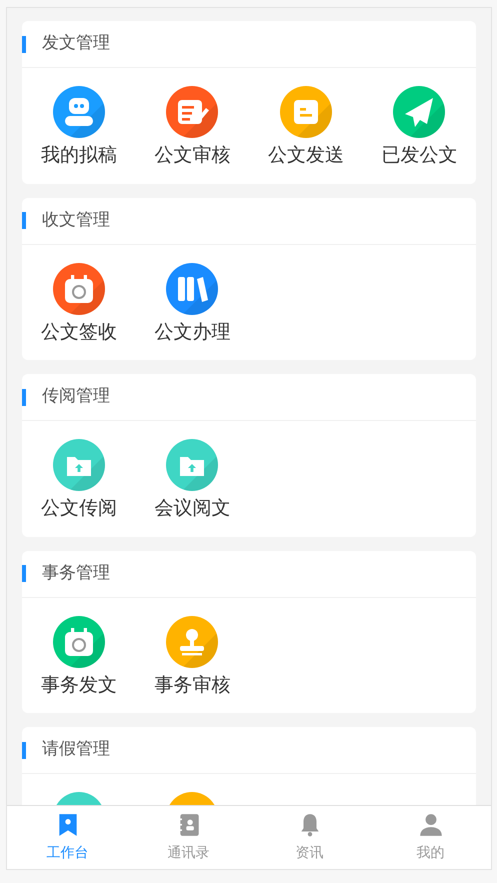 The image size is (497, 883). I want to click on item-label: 公文审核, so click(192, 155).